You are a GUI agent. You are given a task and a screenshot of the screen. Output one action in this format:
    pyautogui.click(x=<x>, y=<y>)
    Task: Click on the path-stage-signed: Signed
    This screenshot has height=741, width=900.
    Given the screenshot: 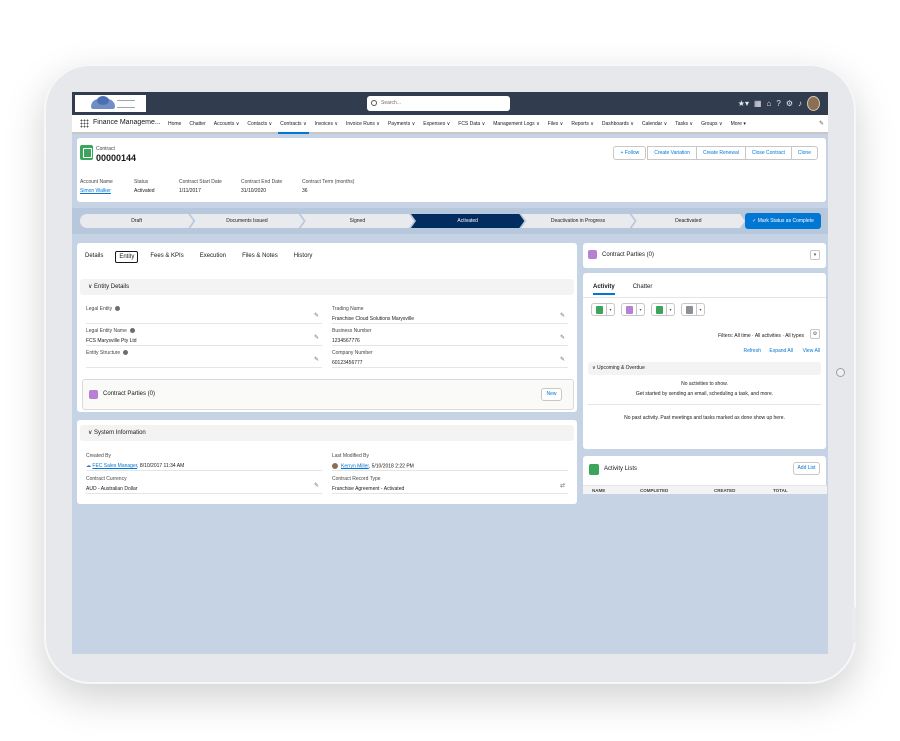 What is the action you would take?
    pyautogui.click(x=357, y=221)
    